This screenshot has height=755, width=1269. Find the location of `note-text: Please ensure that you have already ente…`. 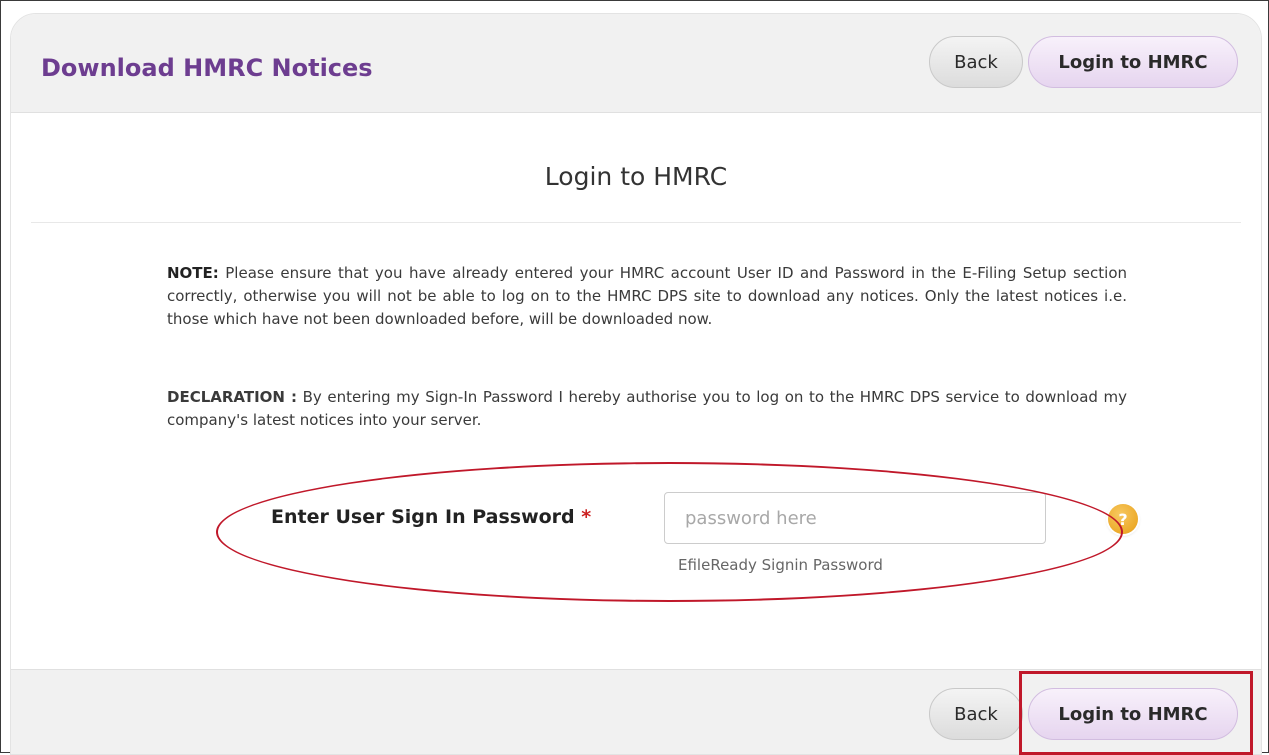

note-text: Please ensure that you have already ente… is located at coordinates (647, 296).